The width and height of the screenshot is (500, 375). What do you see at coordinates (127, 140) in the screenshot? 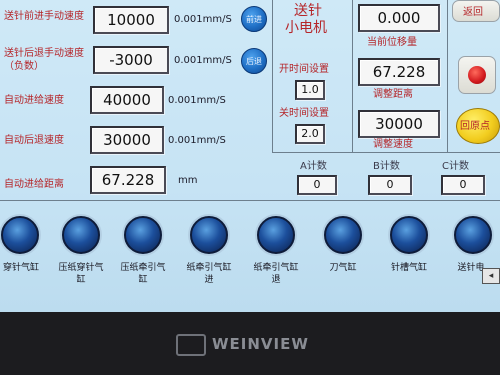
I see `row4-value-field: 30000` at bounding box center [127, 140].